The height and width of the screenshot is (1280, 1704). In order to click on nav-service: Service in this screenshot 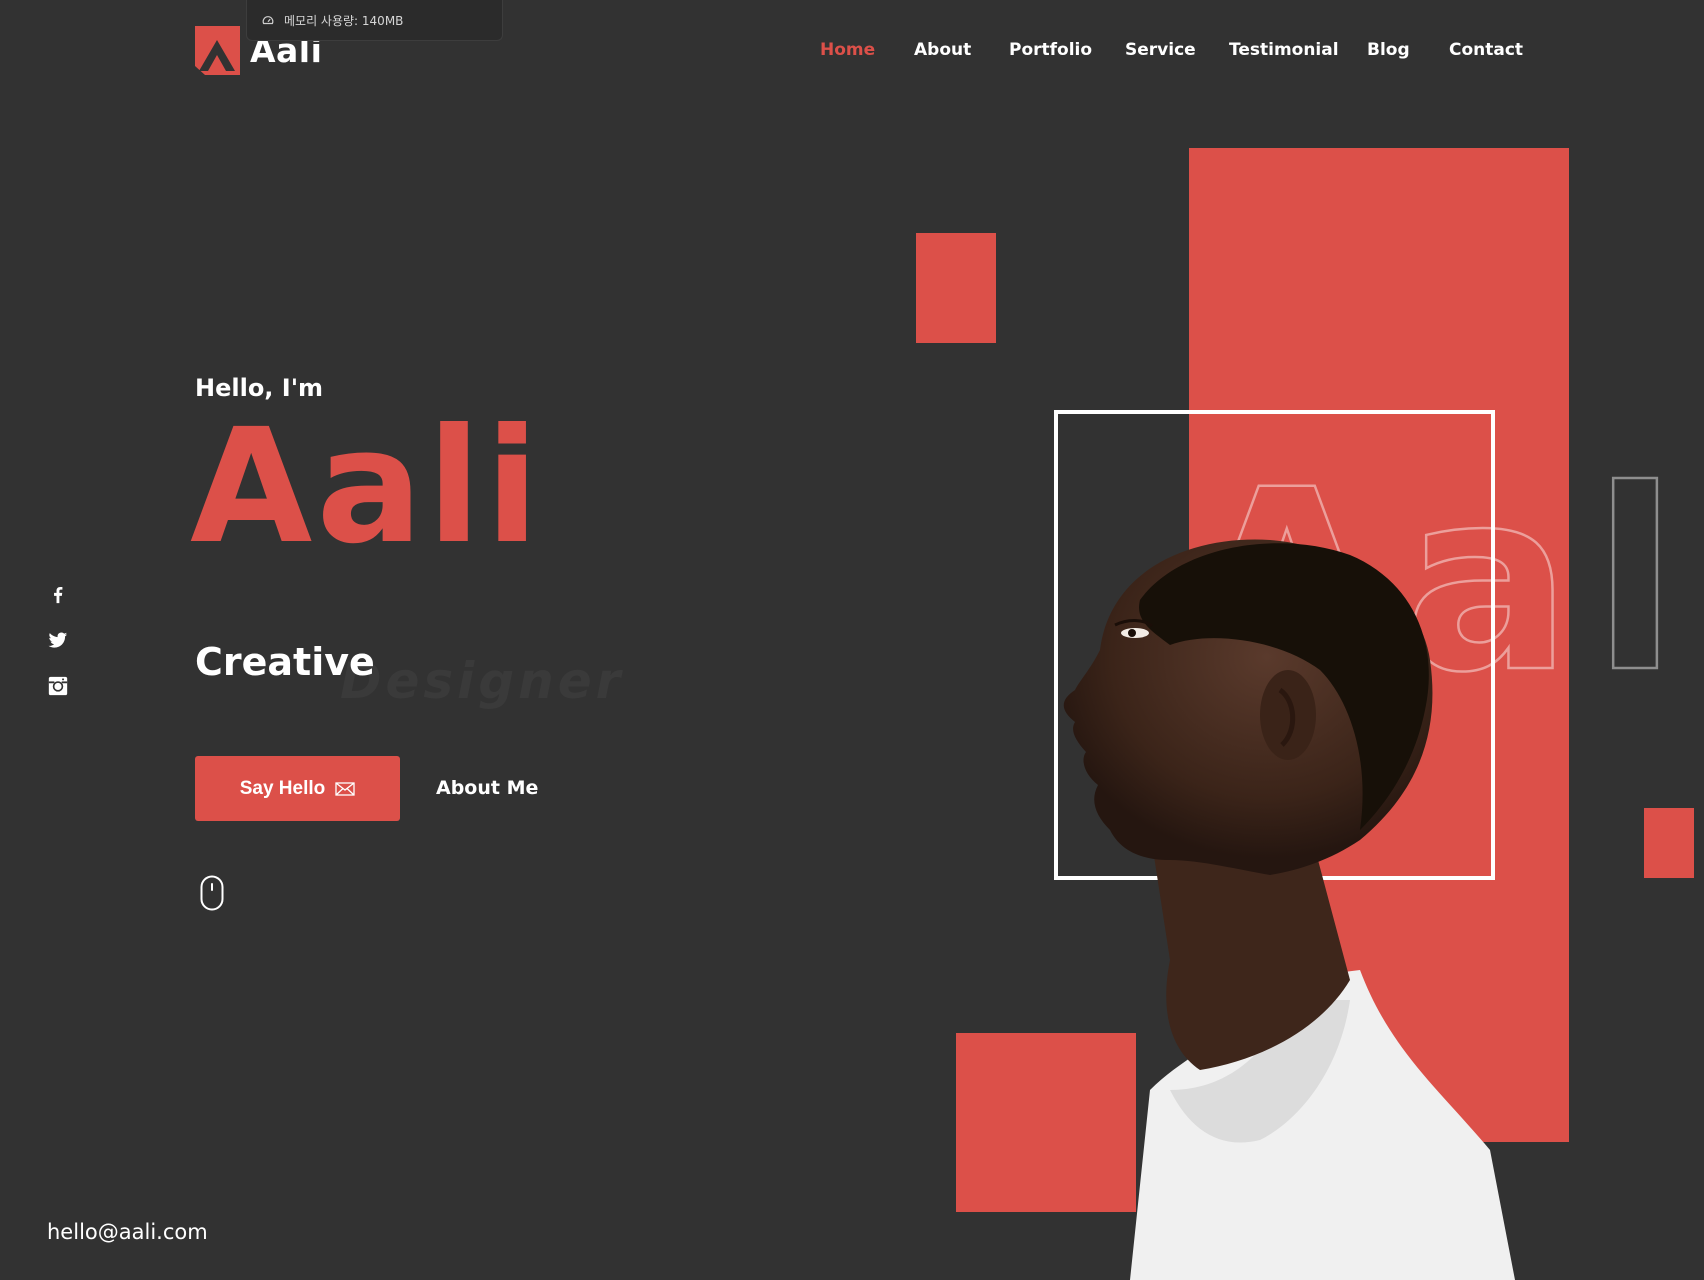, I will do `click(1160, 50)`.